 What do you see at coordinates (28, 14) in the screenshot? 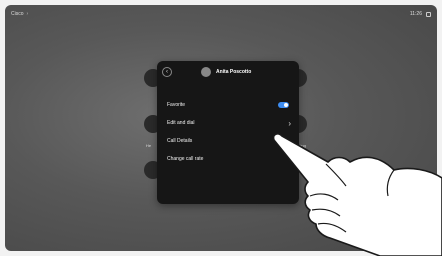
I see `chevron-right-icon: ›` at bounding box center [28, 14].